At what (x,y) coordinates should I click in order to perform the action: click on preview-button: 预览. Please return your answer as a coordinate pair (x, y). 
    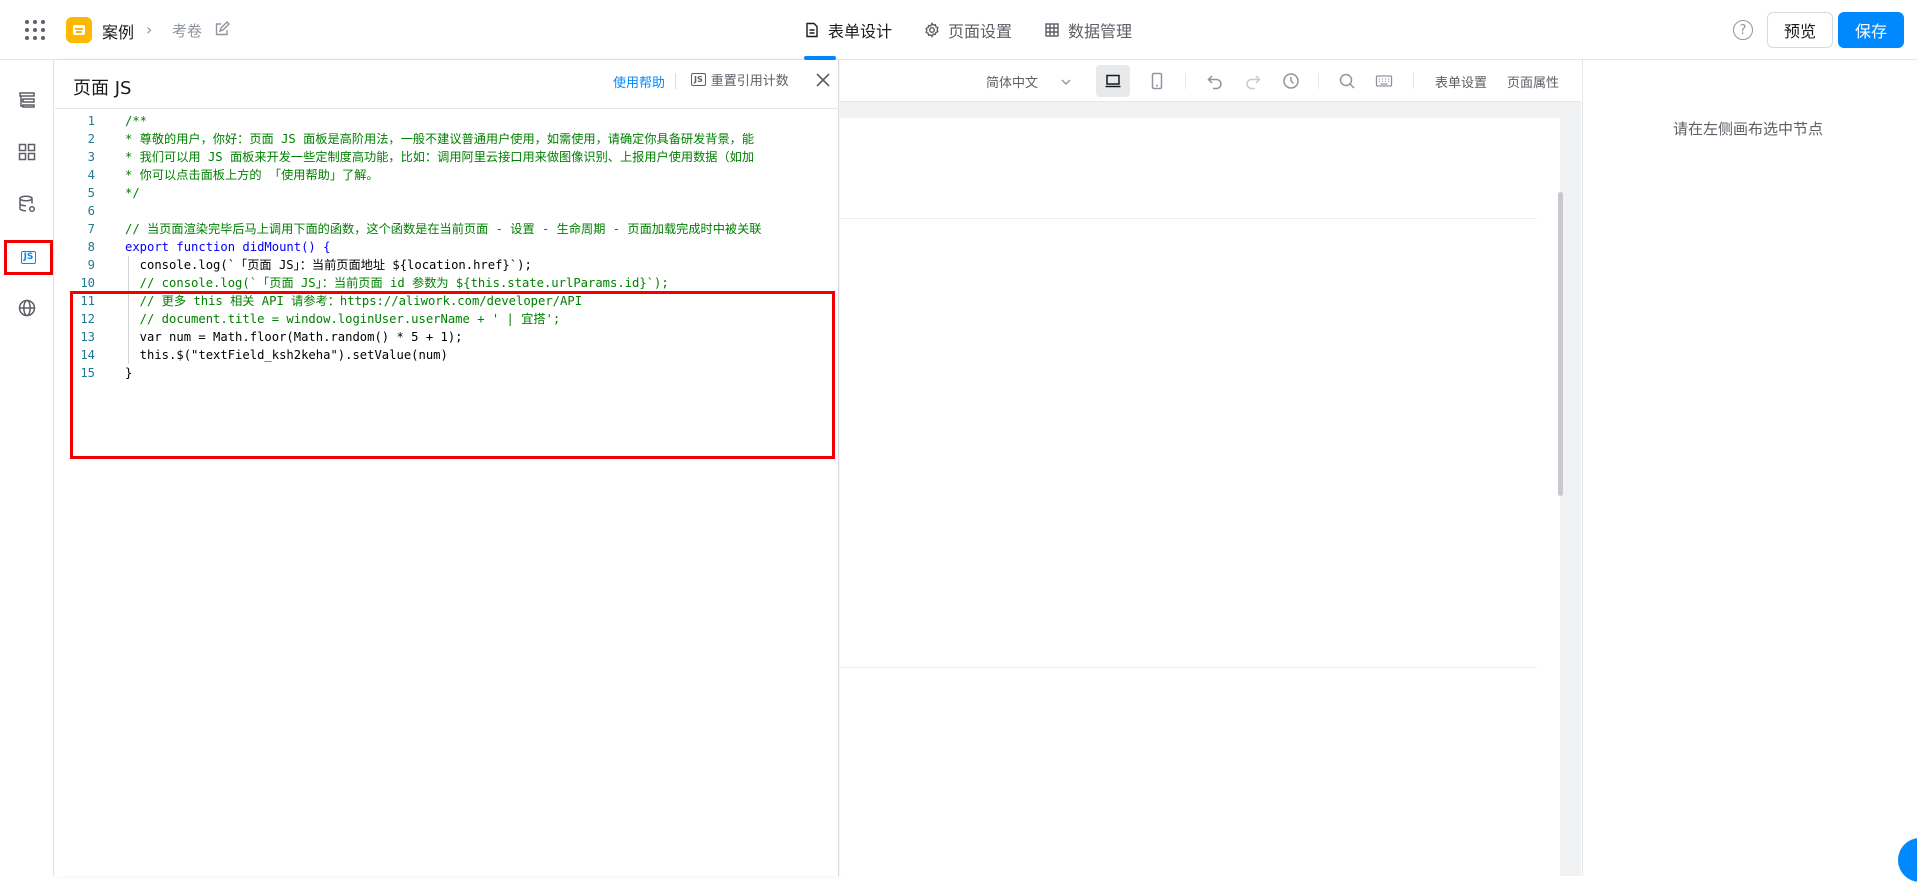
    Looking at the image, I should click on (1800, 30).